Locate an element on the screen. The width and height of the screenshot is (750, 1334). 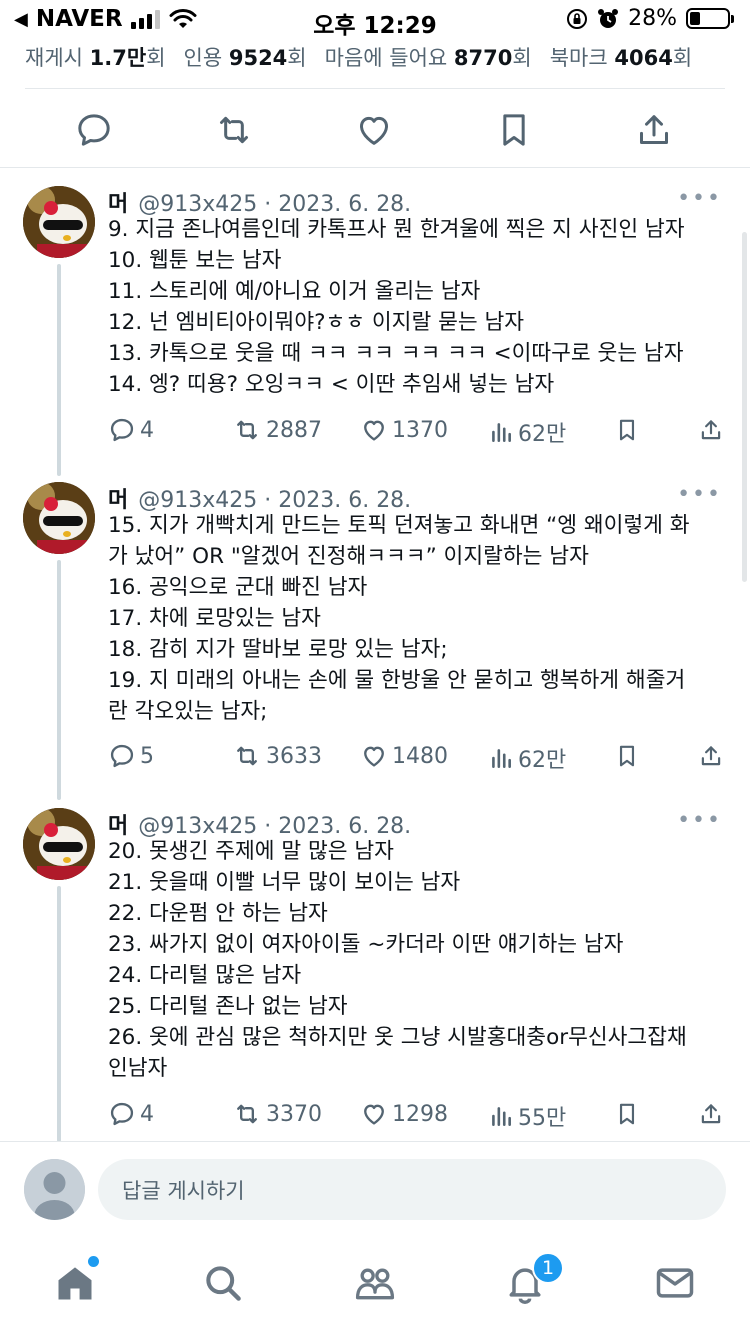
repost-button: 3633 is located at coordinates (277, 756).